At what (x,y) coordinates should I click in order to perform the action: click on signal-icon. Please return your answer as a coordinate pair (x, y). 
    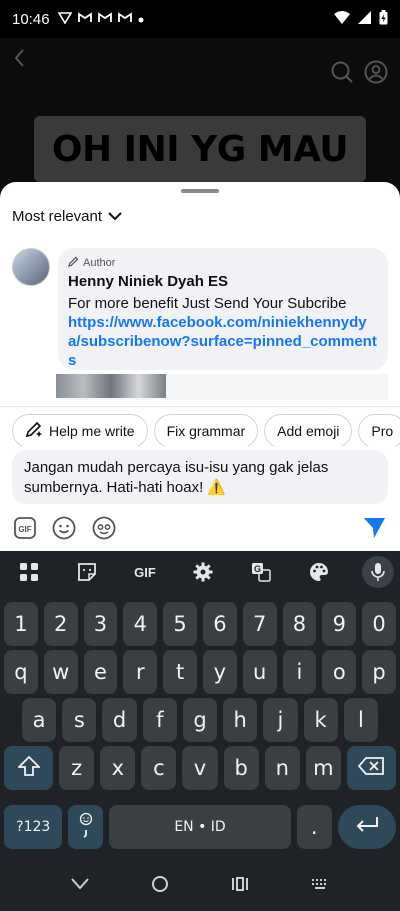
    Looking at the image, I should click on (364, 19).